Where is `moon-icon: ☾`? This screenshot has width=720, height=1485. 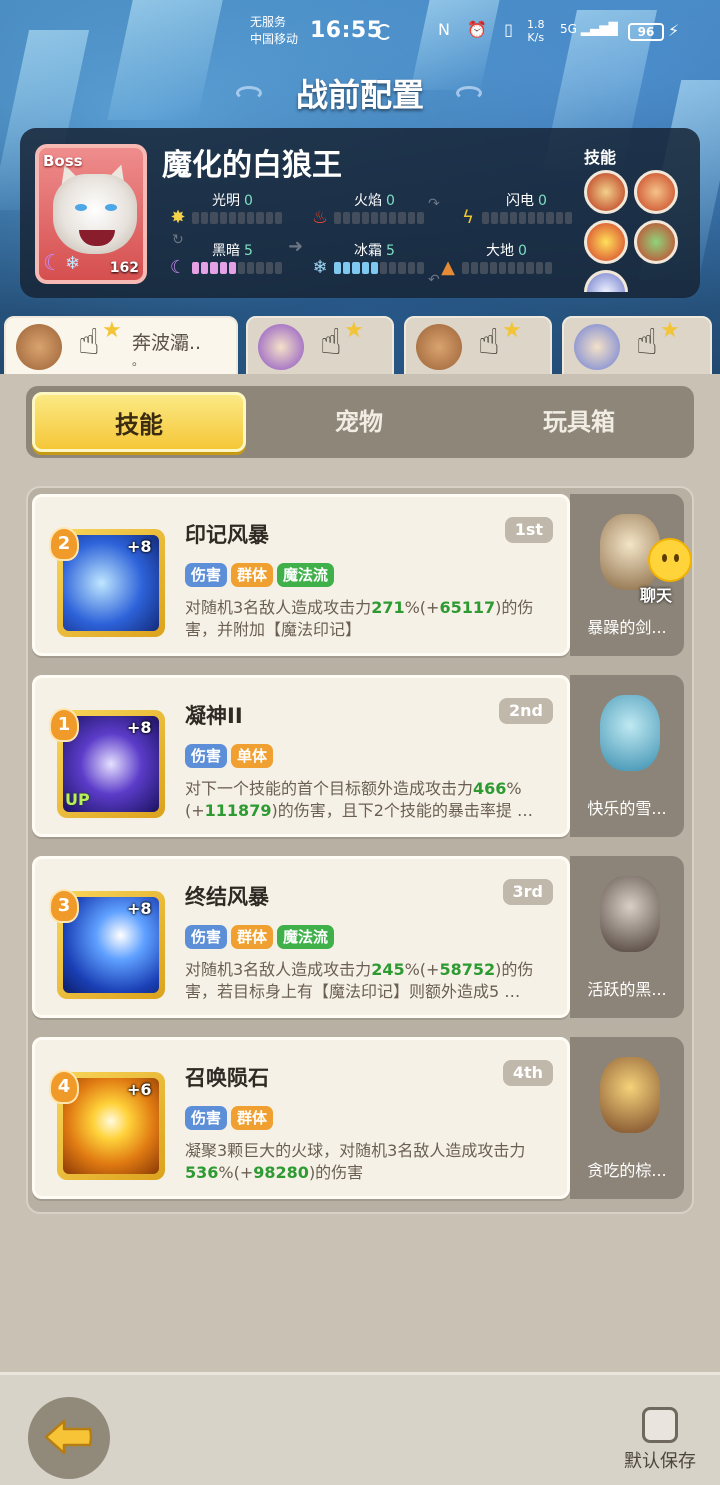
moon-icon: ☾ is located at coordinates (178, 267).